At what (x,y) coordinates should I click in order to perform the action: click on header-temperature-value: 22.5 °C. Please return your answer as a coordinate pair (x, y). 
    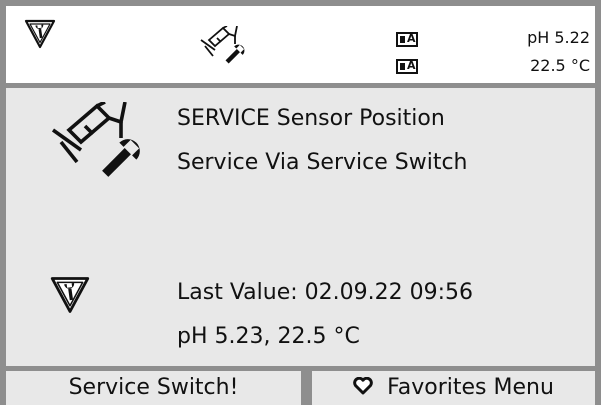
    Looking at the image, I should click on (560, 65).